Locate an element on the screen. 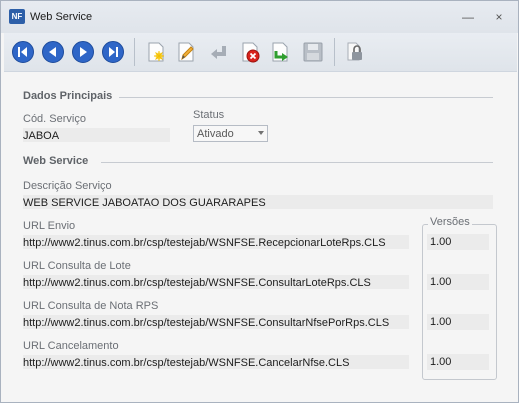  next-record-button is located at coordinates (82, 51).